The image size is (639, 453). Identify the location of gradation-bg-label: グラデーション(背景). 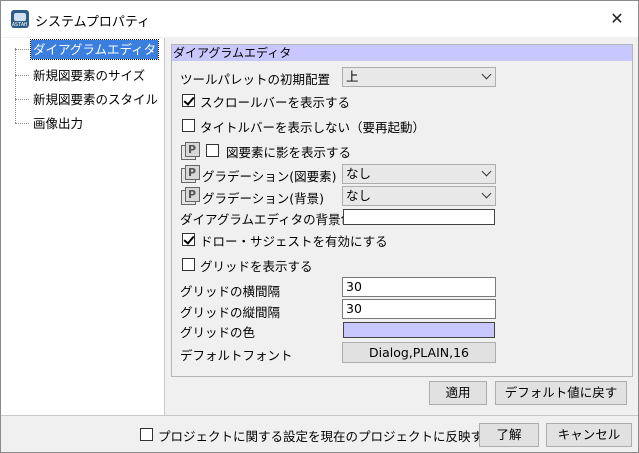
(263, 198).